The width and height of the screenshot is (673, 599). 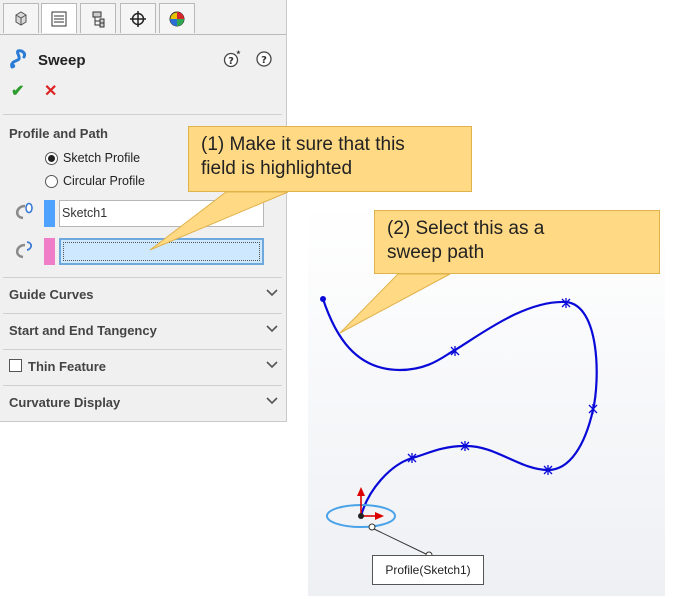 What do you see at coordinates (361, 491) in the screenshot?
I see `origin-y-arrow` at bounding box center [361, 491].